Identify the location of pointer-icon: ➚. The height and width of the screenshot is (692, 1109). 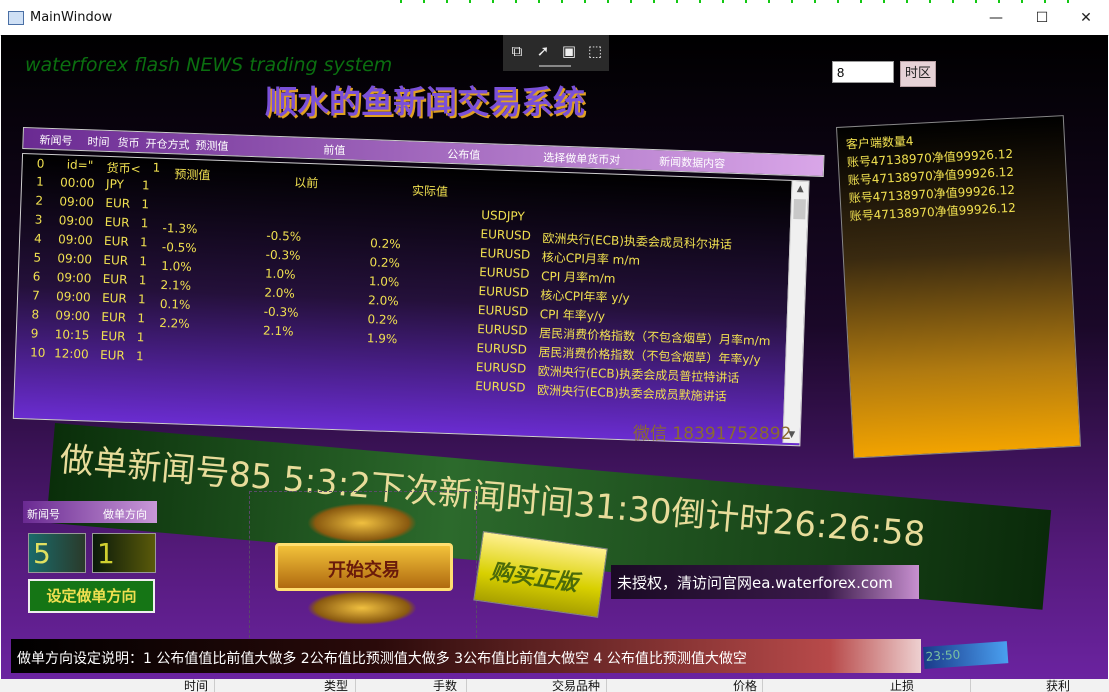
(543, 51).